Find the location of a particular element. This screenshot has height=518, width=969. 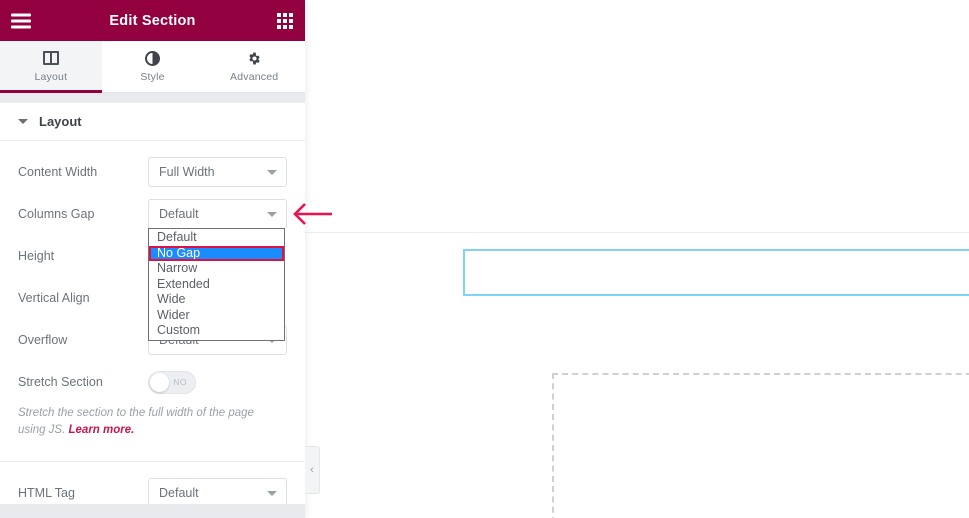

content-width-value: Full Width is located at coordinates (187, 172).